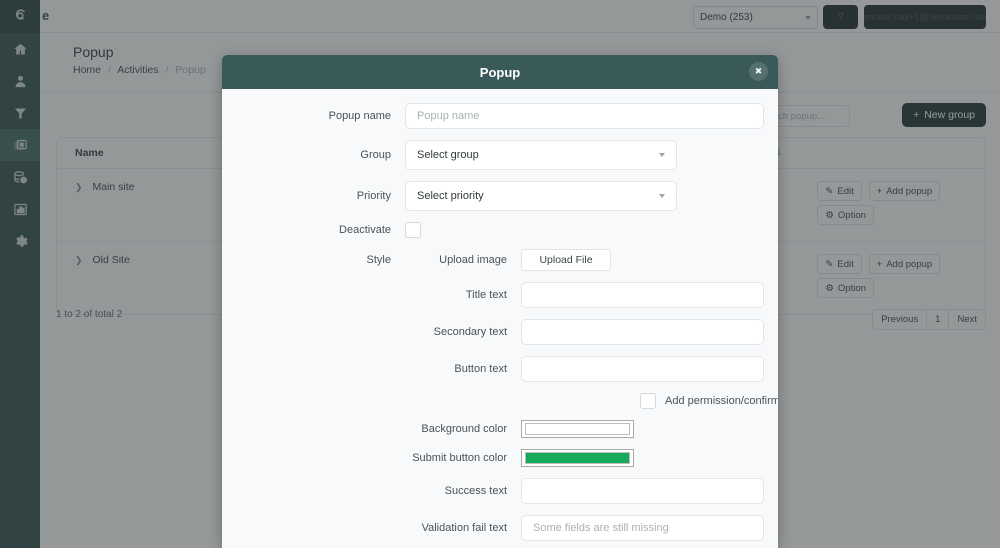  I want to click on field-validation-fail-text: Validation fail text, so click(500, 528).